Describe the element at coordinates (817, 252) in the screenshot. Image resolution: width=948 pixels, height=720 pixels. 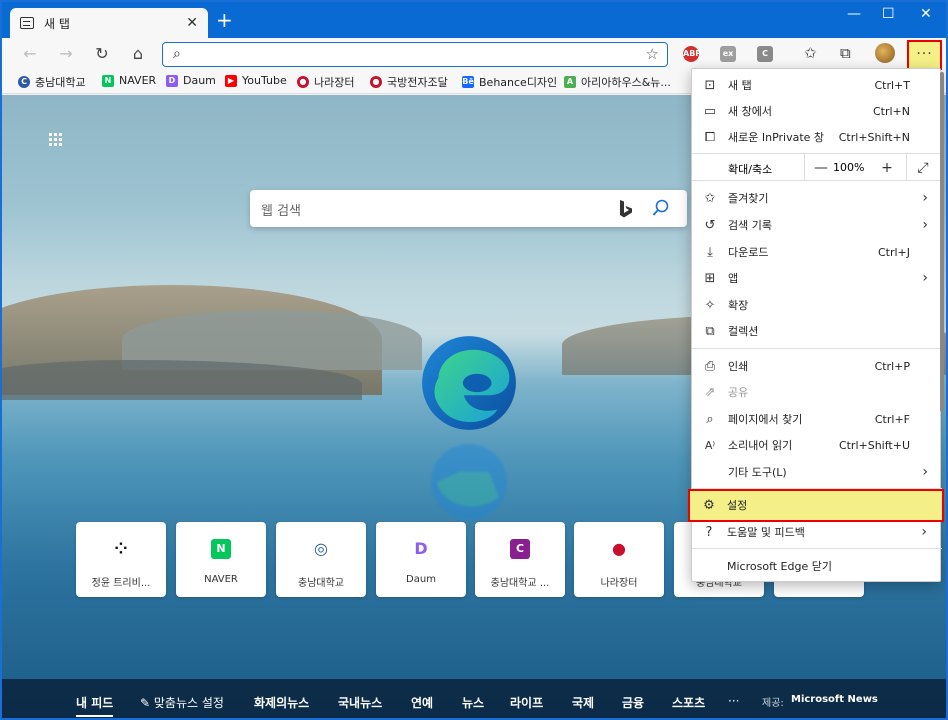
I see `menu-item-downloads: ⤓ 다운로드 Ctrl+J` at that location.